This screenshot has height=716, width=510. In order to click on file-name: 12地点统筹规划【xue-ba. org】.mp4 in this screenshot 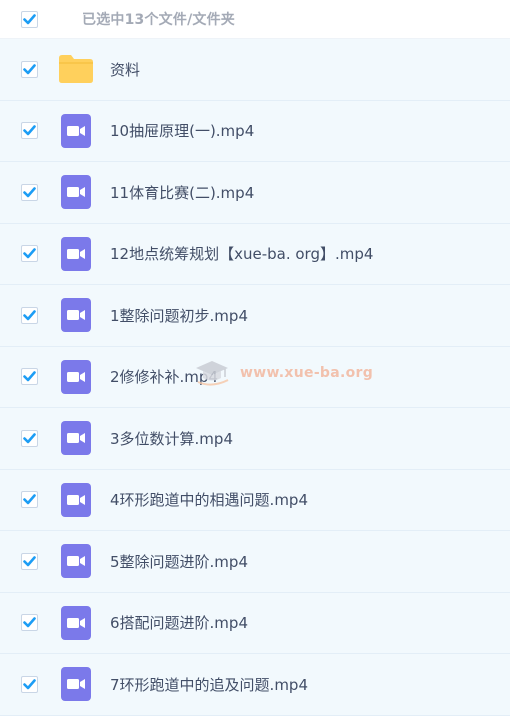, I will do `click(241, 253)`.